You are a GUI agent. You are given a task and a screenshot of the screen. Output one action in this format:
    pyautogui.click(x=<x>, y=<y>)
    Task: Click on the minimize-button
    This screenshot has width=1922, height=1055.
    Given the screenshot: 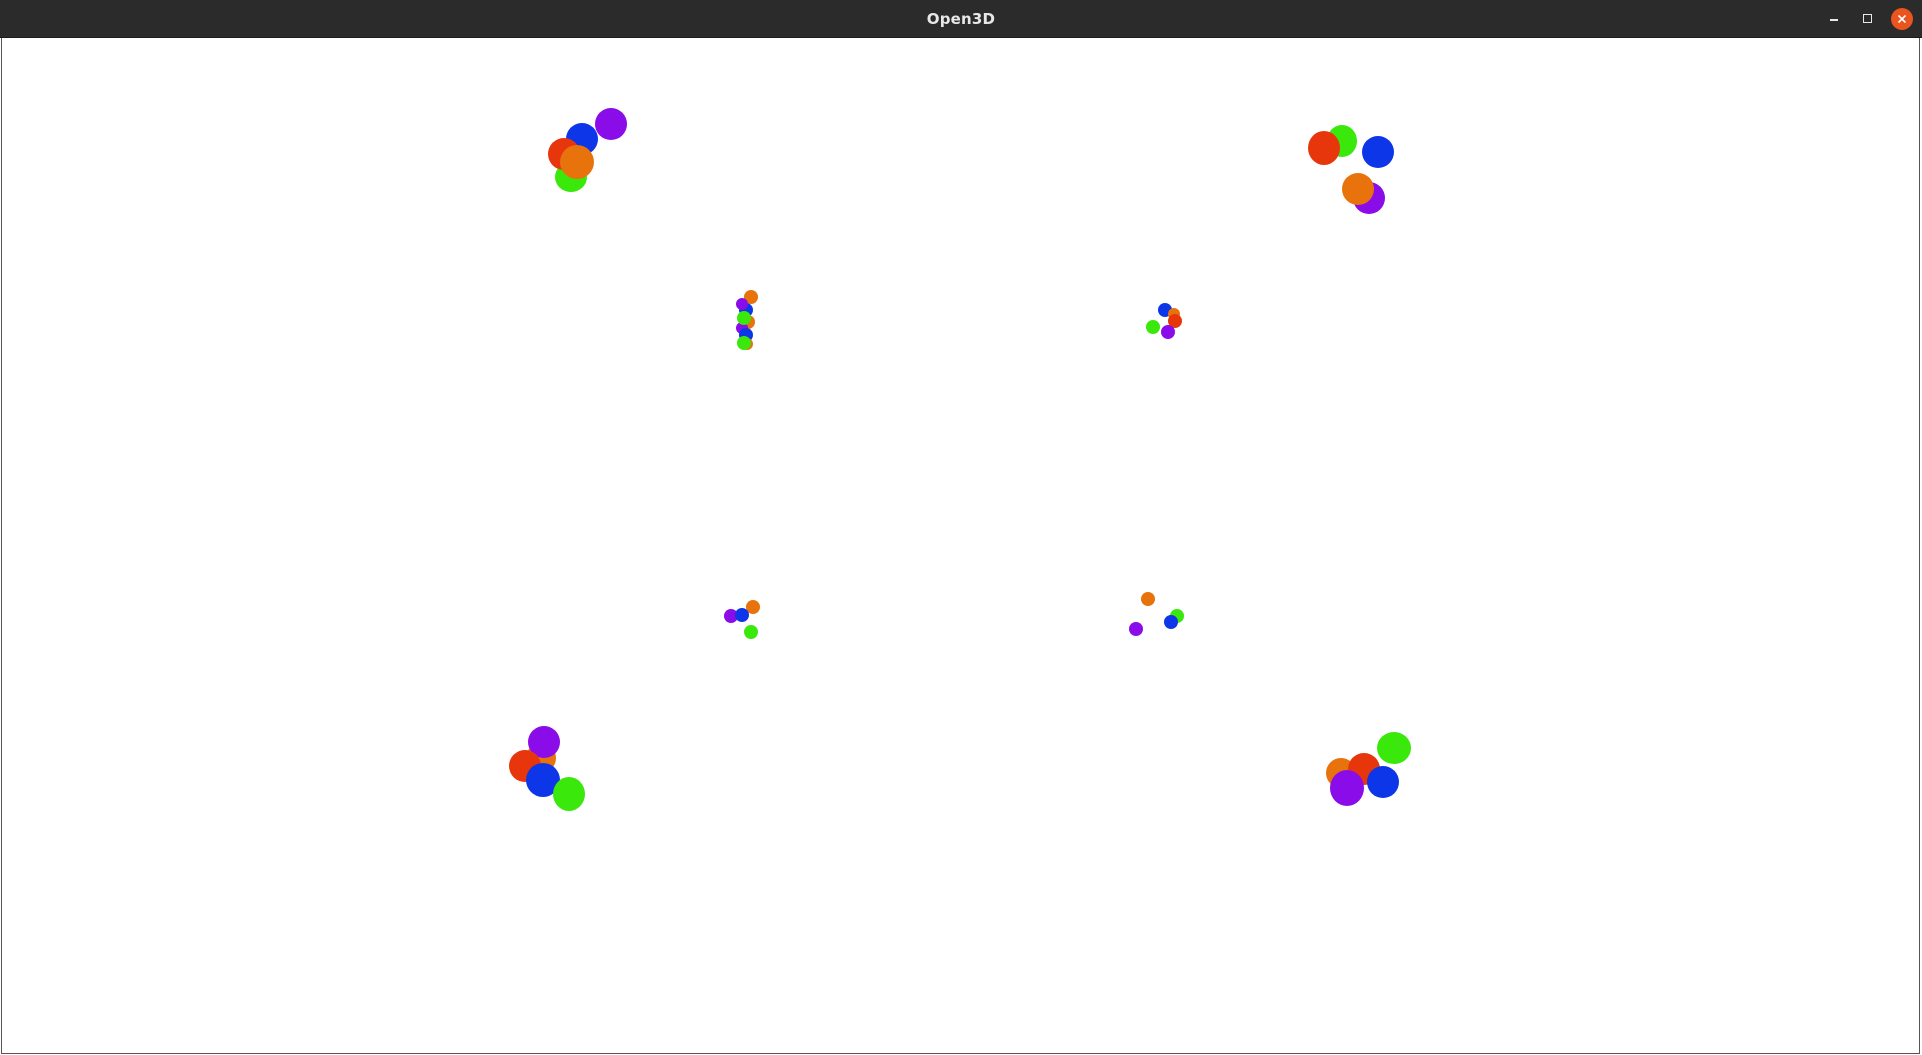 What is the action you would take?
    pyautogui.click(x=1834, y=19)
    